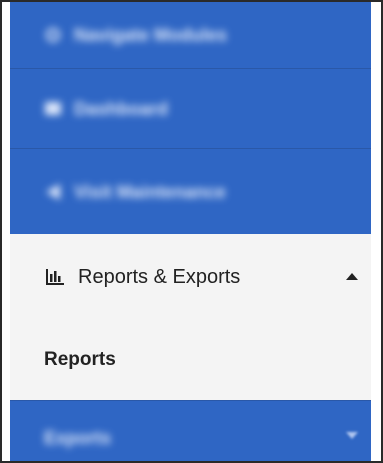 Image resolution: width=383 pixels, height=463 pixels. I want to click on sidebar-item-label: Navigate Modules, so click(151, 35).